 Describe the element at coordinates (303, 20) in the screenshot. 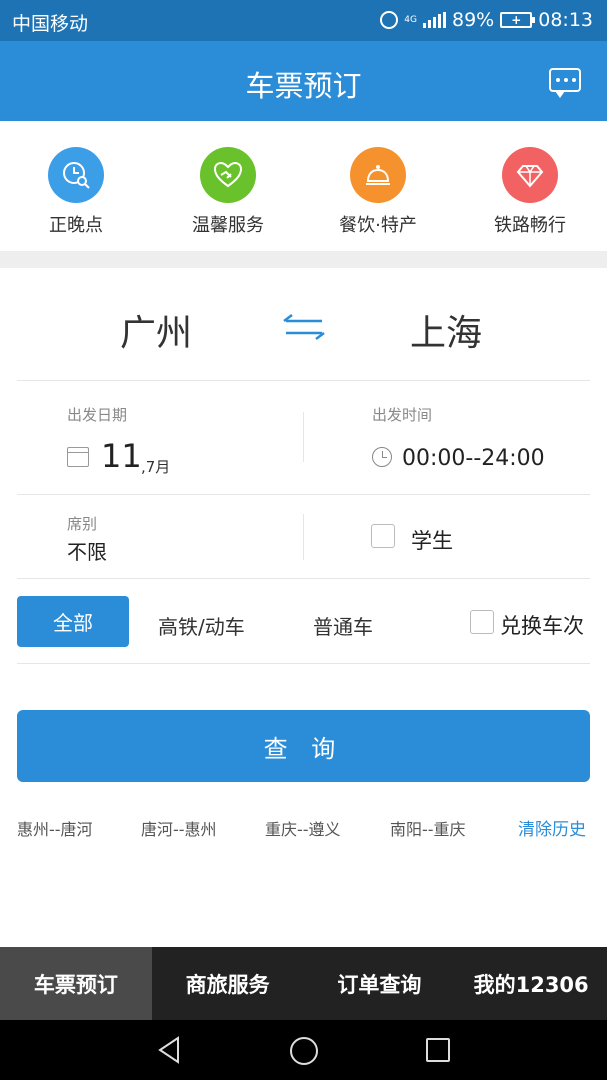

I see `status-bar: 中国移动 4G 89% + 08:13` at that location.